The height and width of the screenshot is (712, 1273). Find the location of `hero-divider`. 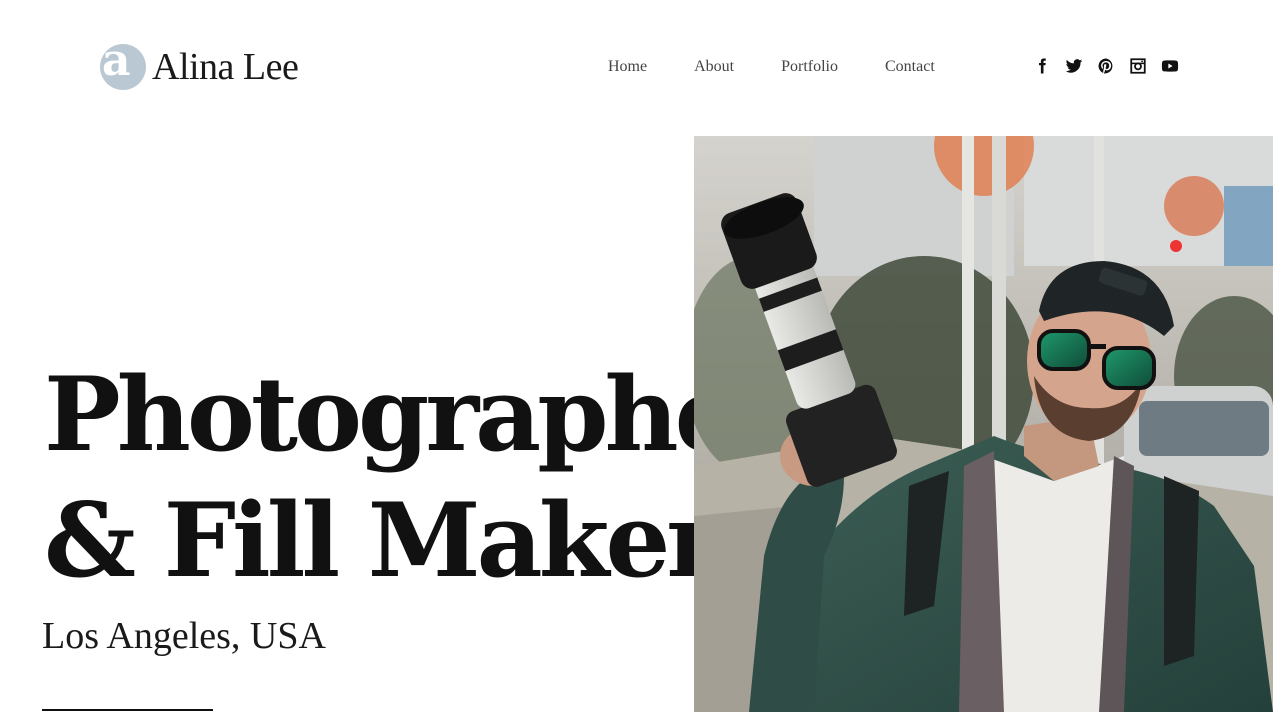

hero-divider is located at coordinates (127, 710).